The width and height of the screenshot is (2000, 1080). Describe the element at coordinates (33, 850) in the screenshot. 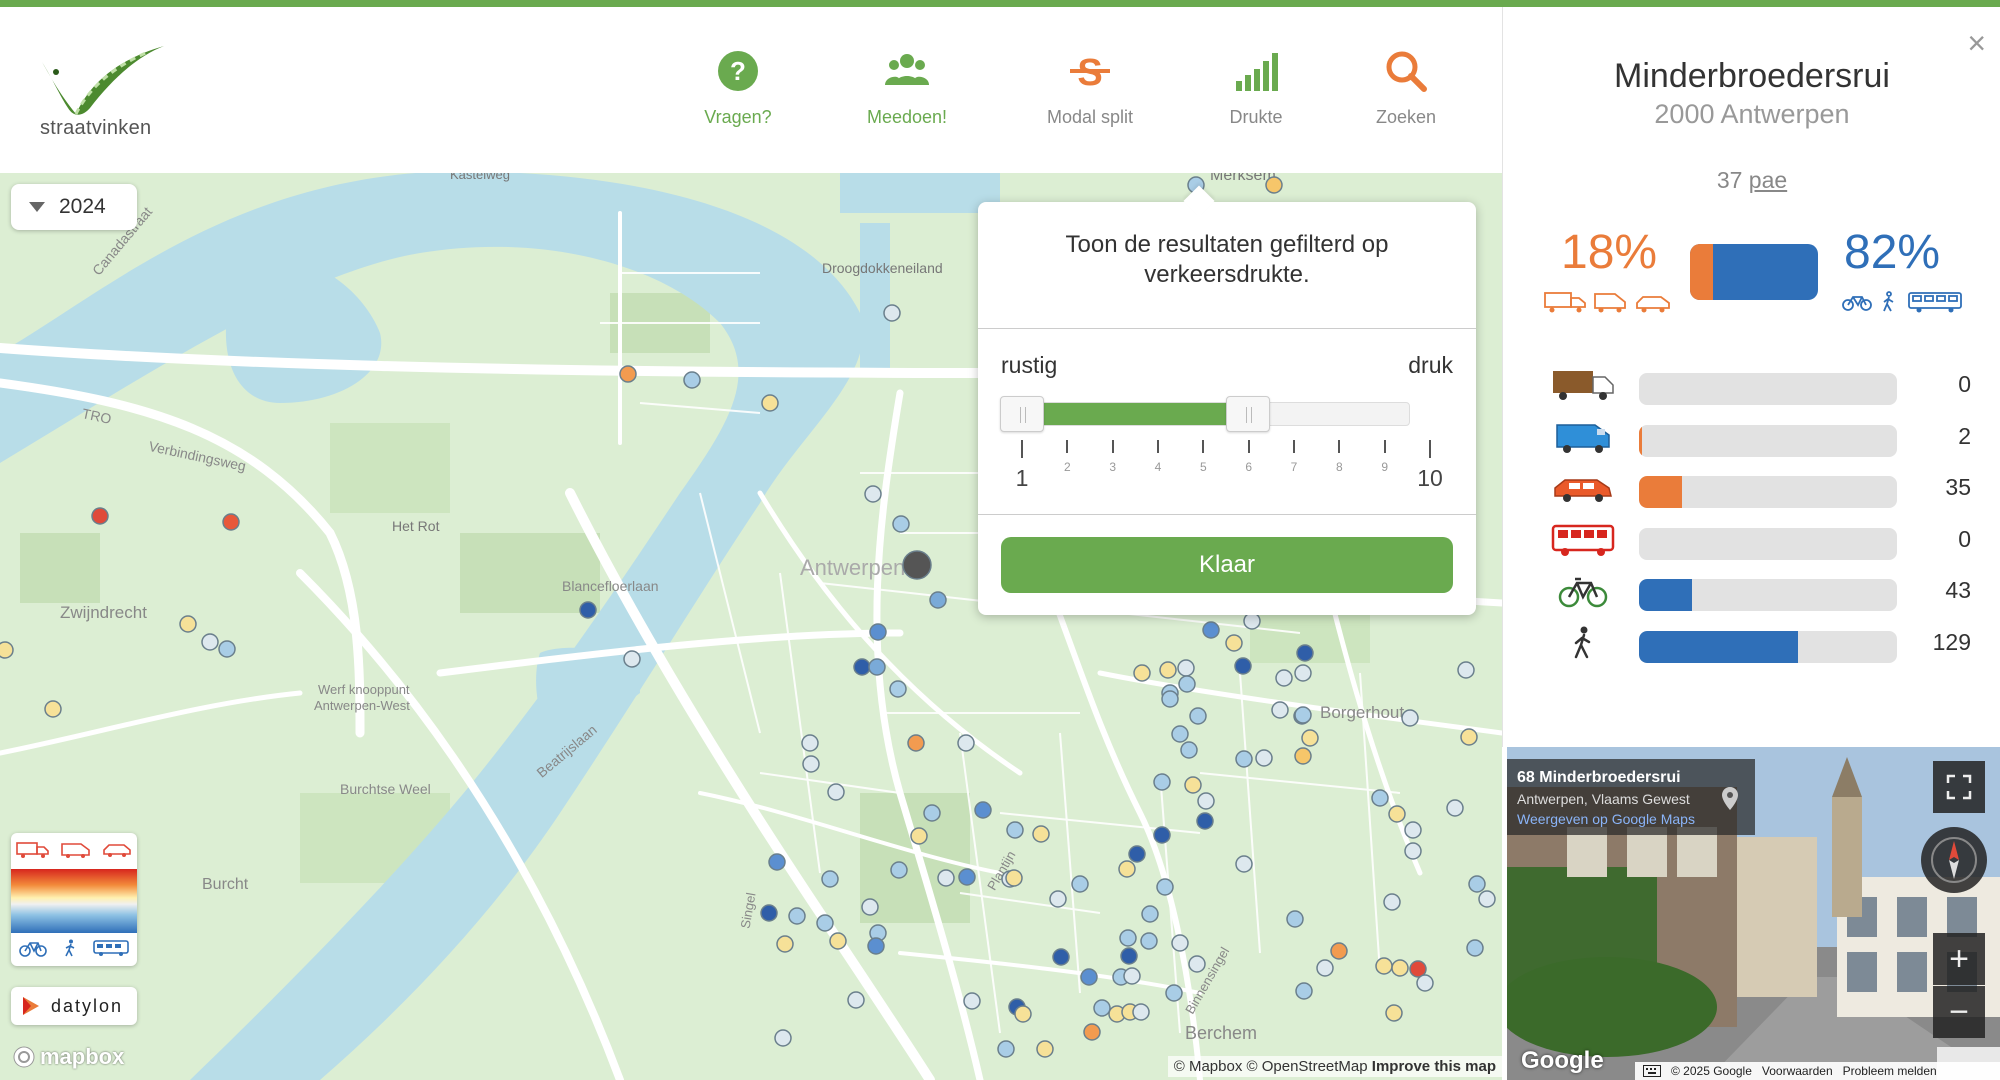

I see `truck-icon` at that location.